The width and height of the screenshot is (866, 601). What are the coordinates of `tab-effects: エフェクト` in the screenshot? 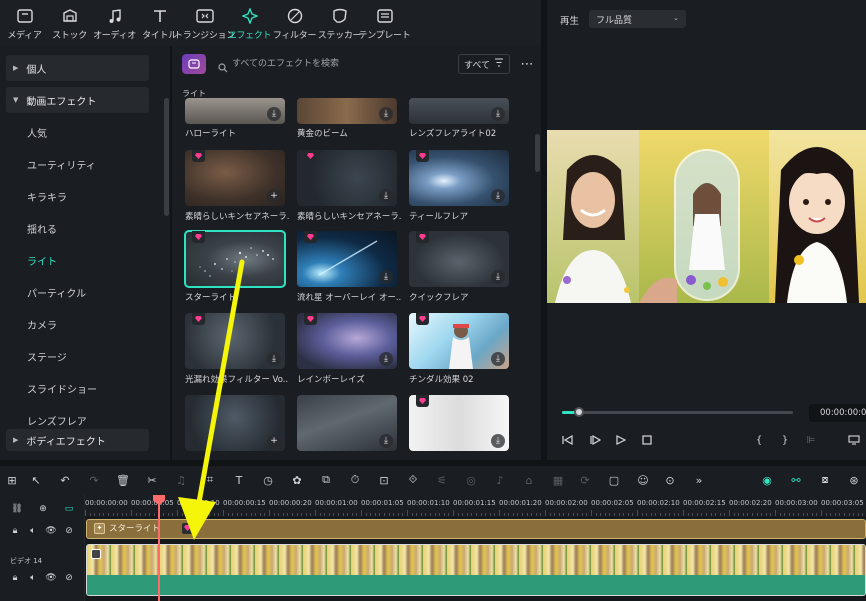 It's located at (249, 23).